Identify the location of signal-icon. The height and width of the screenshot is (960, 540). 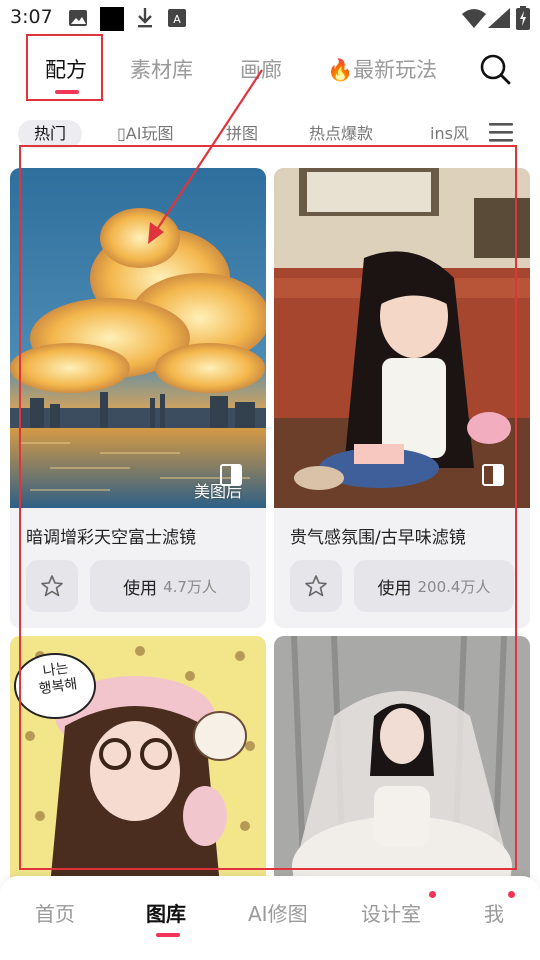
(499, 18).